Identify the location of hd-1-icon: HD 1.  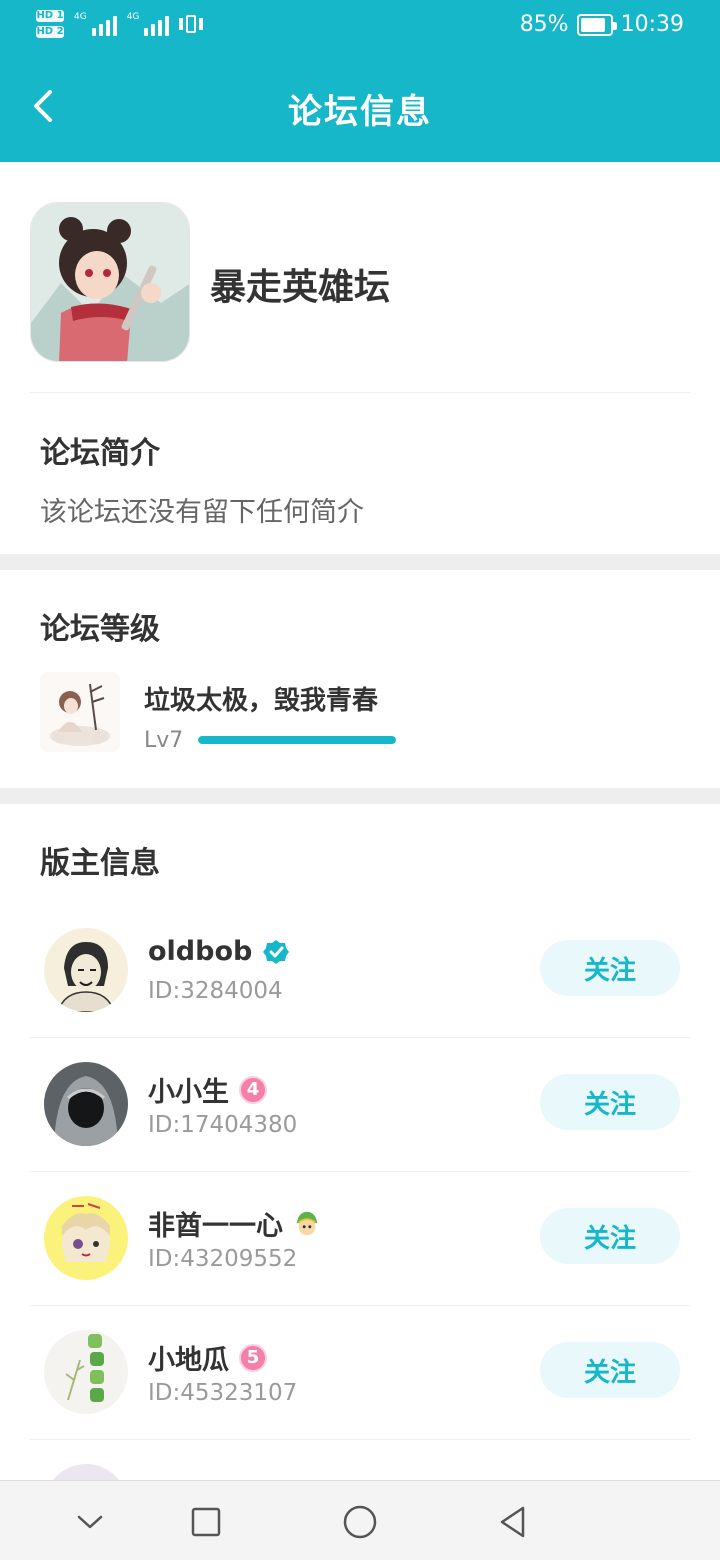
(50, 16).